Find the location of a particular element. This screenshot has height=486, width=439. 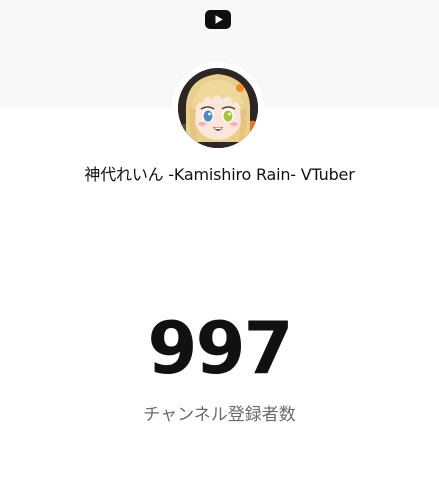

channel-name: 神代れいん -Kamishiro Rain- VTuber is located at coordinates (219, 173).